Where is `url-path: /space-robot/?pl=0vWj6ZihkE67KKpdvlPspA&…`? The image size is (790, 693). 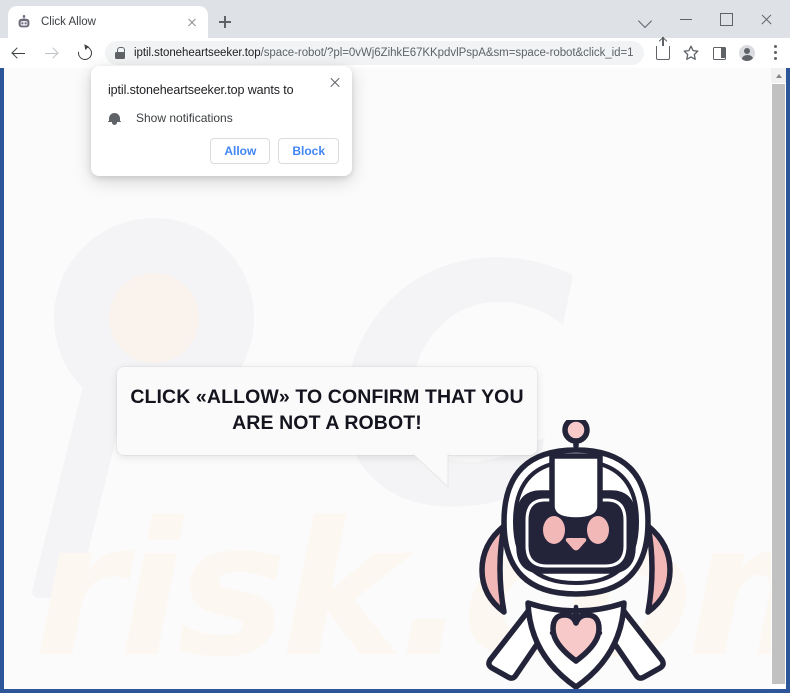
url-path: /space-robot/?pl=0vWj6ZihkE67KKpdvlPspA&… is located at coordinates (447, 53).